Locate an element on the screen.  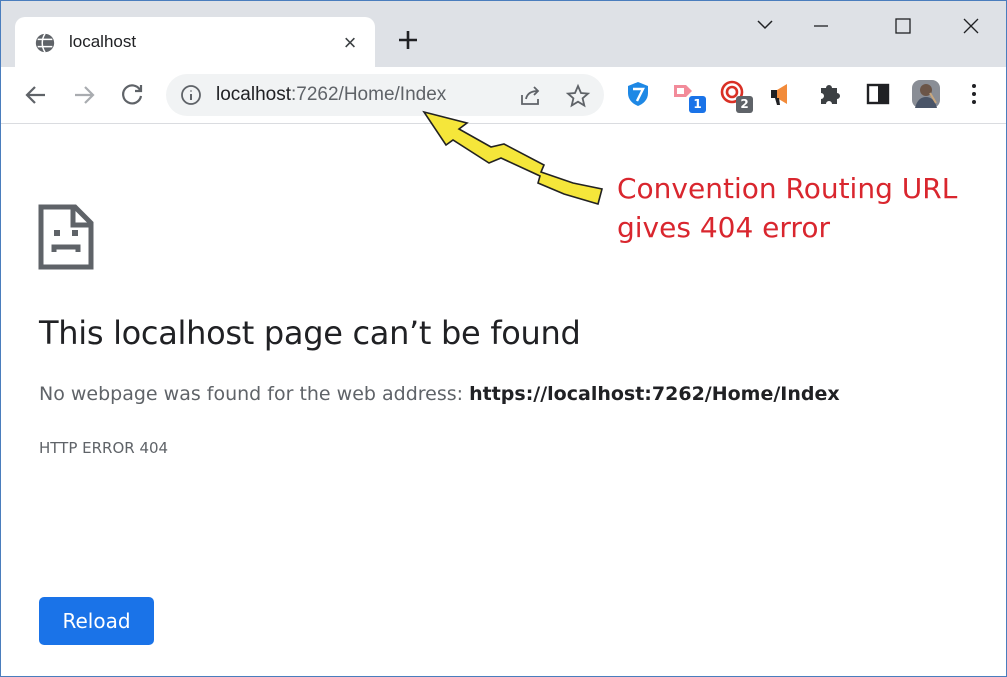
browser-toolbar: localhost:7262/Home/Index 1 2 is located at coordinates (503, 95).